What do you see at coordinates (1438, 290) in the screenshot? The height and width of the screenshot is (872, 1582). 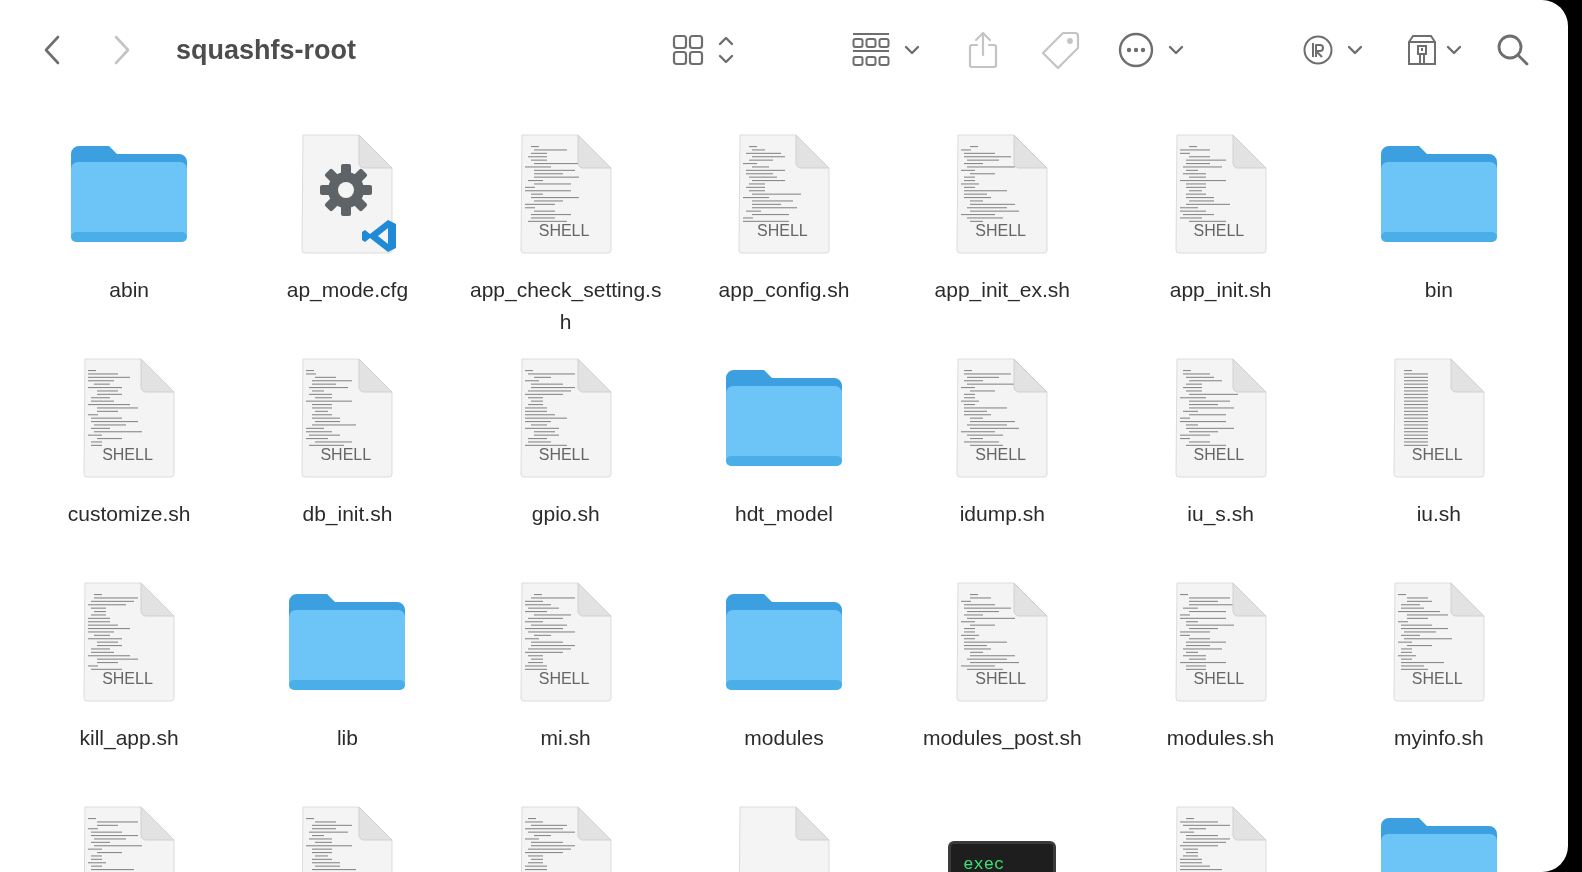 I see `file-name: bin` at bounding box center [1438, 290].